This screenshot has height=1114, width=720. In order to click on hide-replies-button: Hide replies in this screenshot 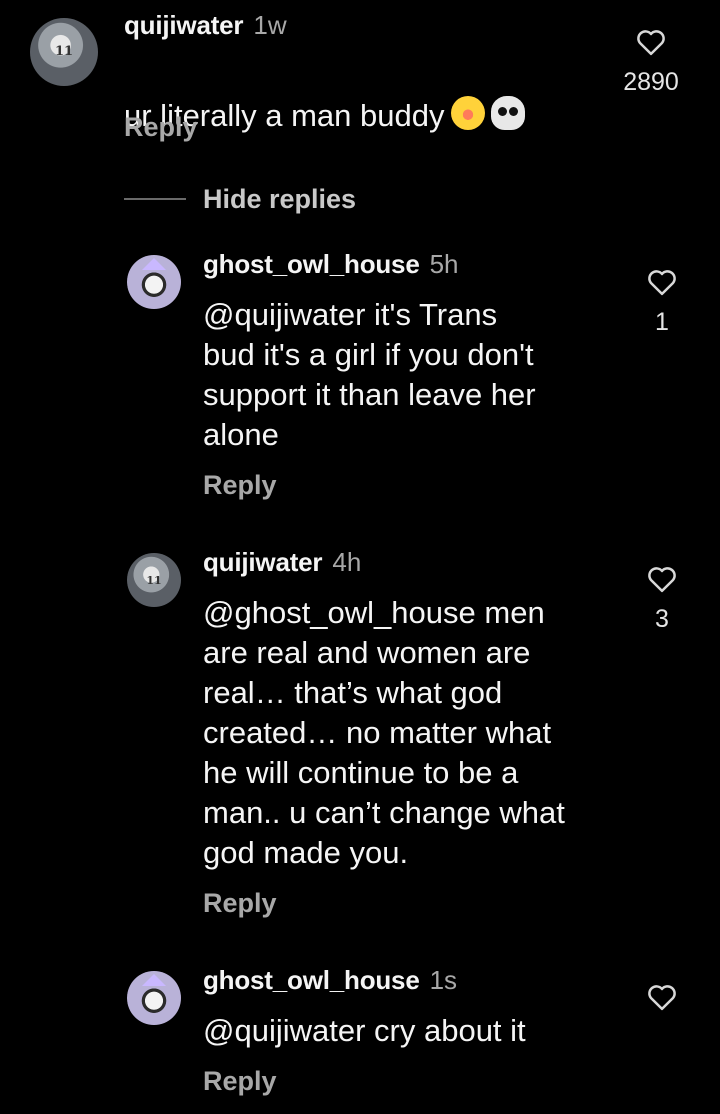, I will do `click(279, 199)`.